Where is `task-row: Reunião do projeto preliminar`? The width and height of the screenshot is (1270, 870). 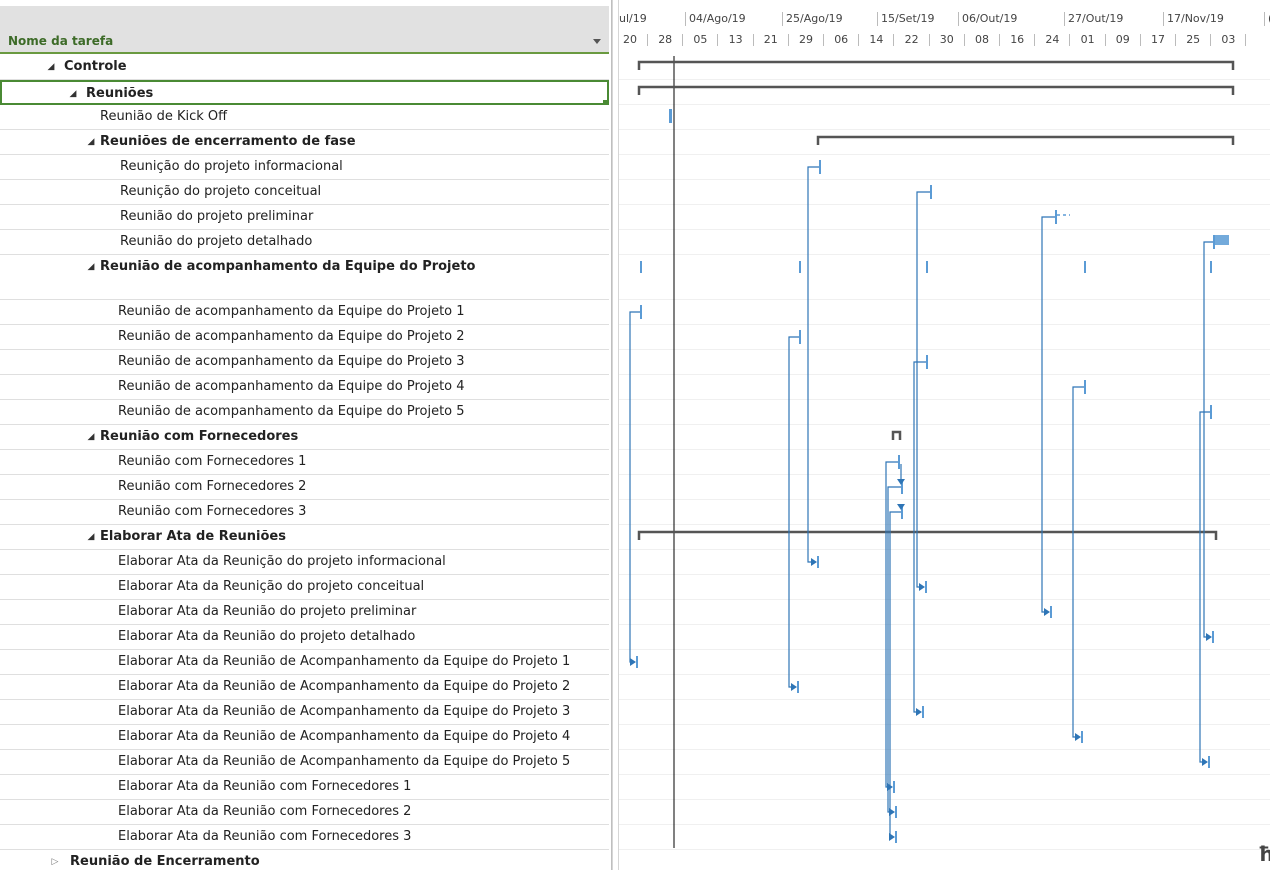
task-row: Reunião do projeto preliminar is located at coordinates (304, 217).